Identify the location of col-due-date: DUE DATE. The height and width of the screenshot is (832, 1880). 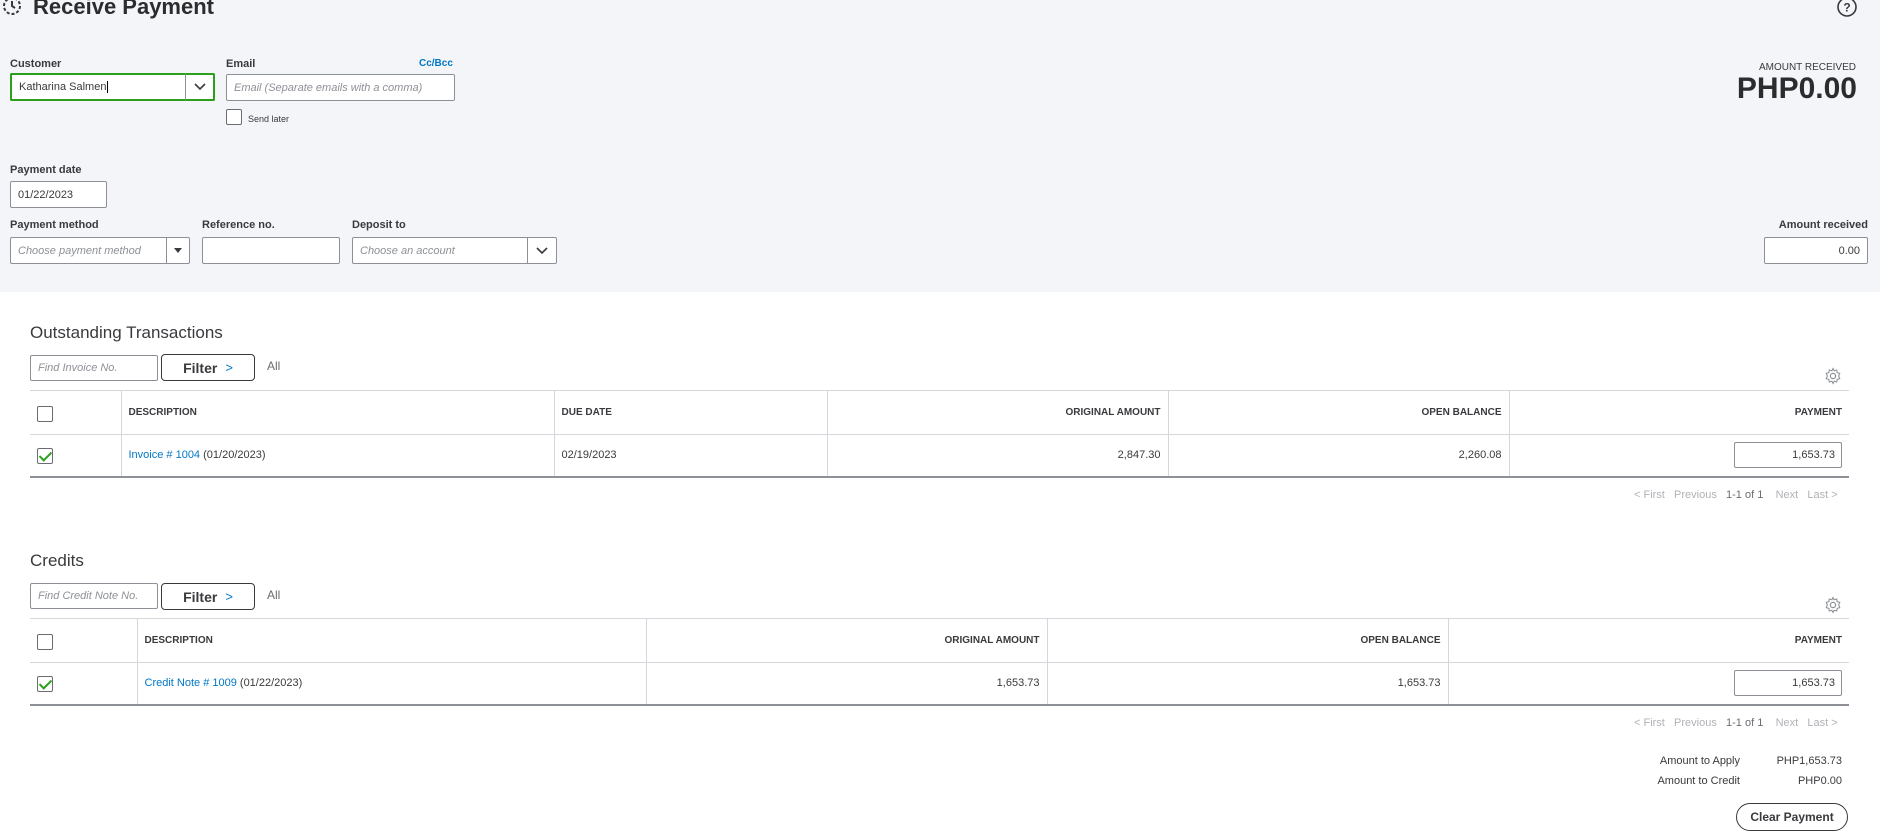
(691, 412).